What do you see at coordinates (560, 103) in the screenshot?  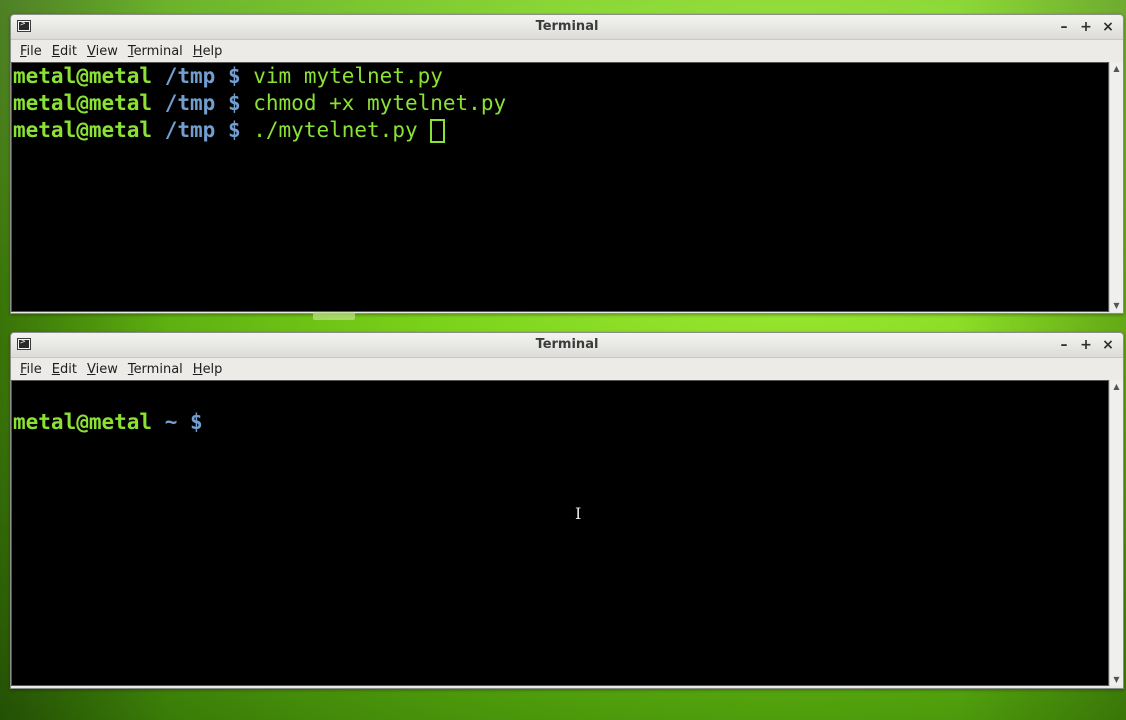 I see `terminal-line: metal@metal /tmp $ chmod +x mytelnet.py` at bounding box center [560, 103].